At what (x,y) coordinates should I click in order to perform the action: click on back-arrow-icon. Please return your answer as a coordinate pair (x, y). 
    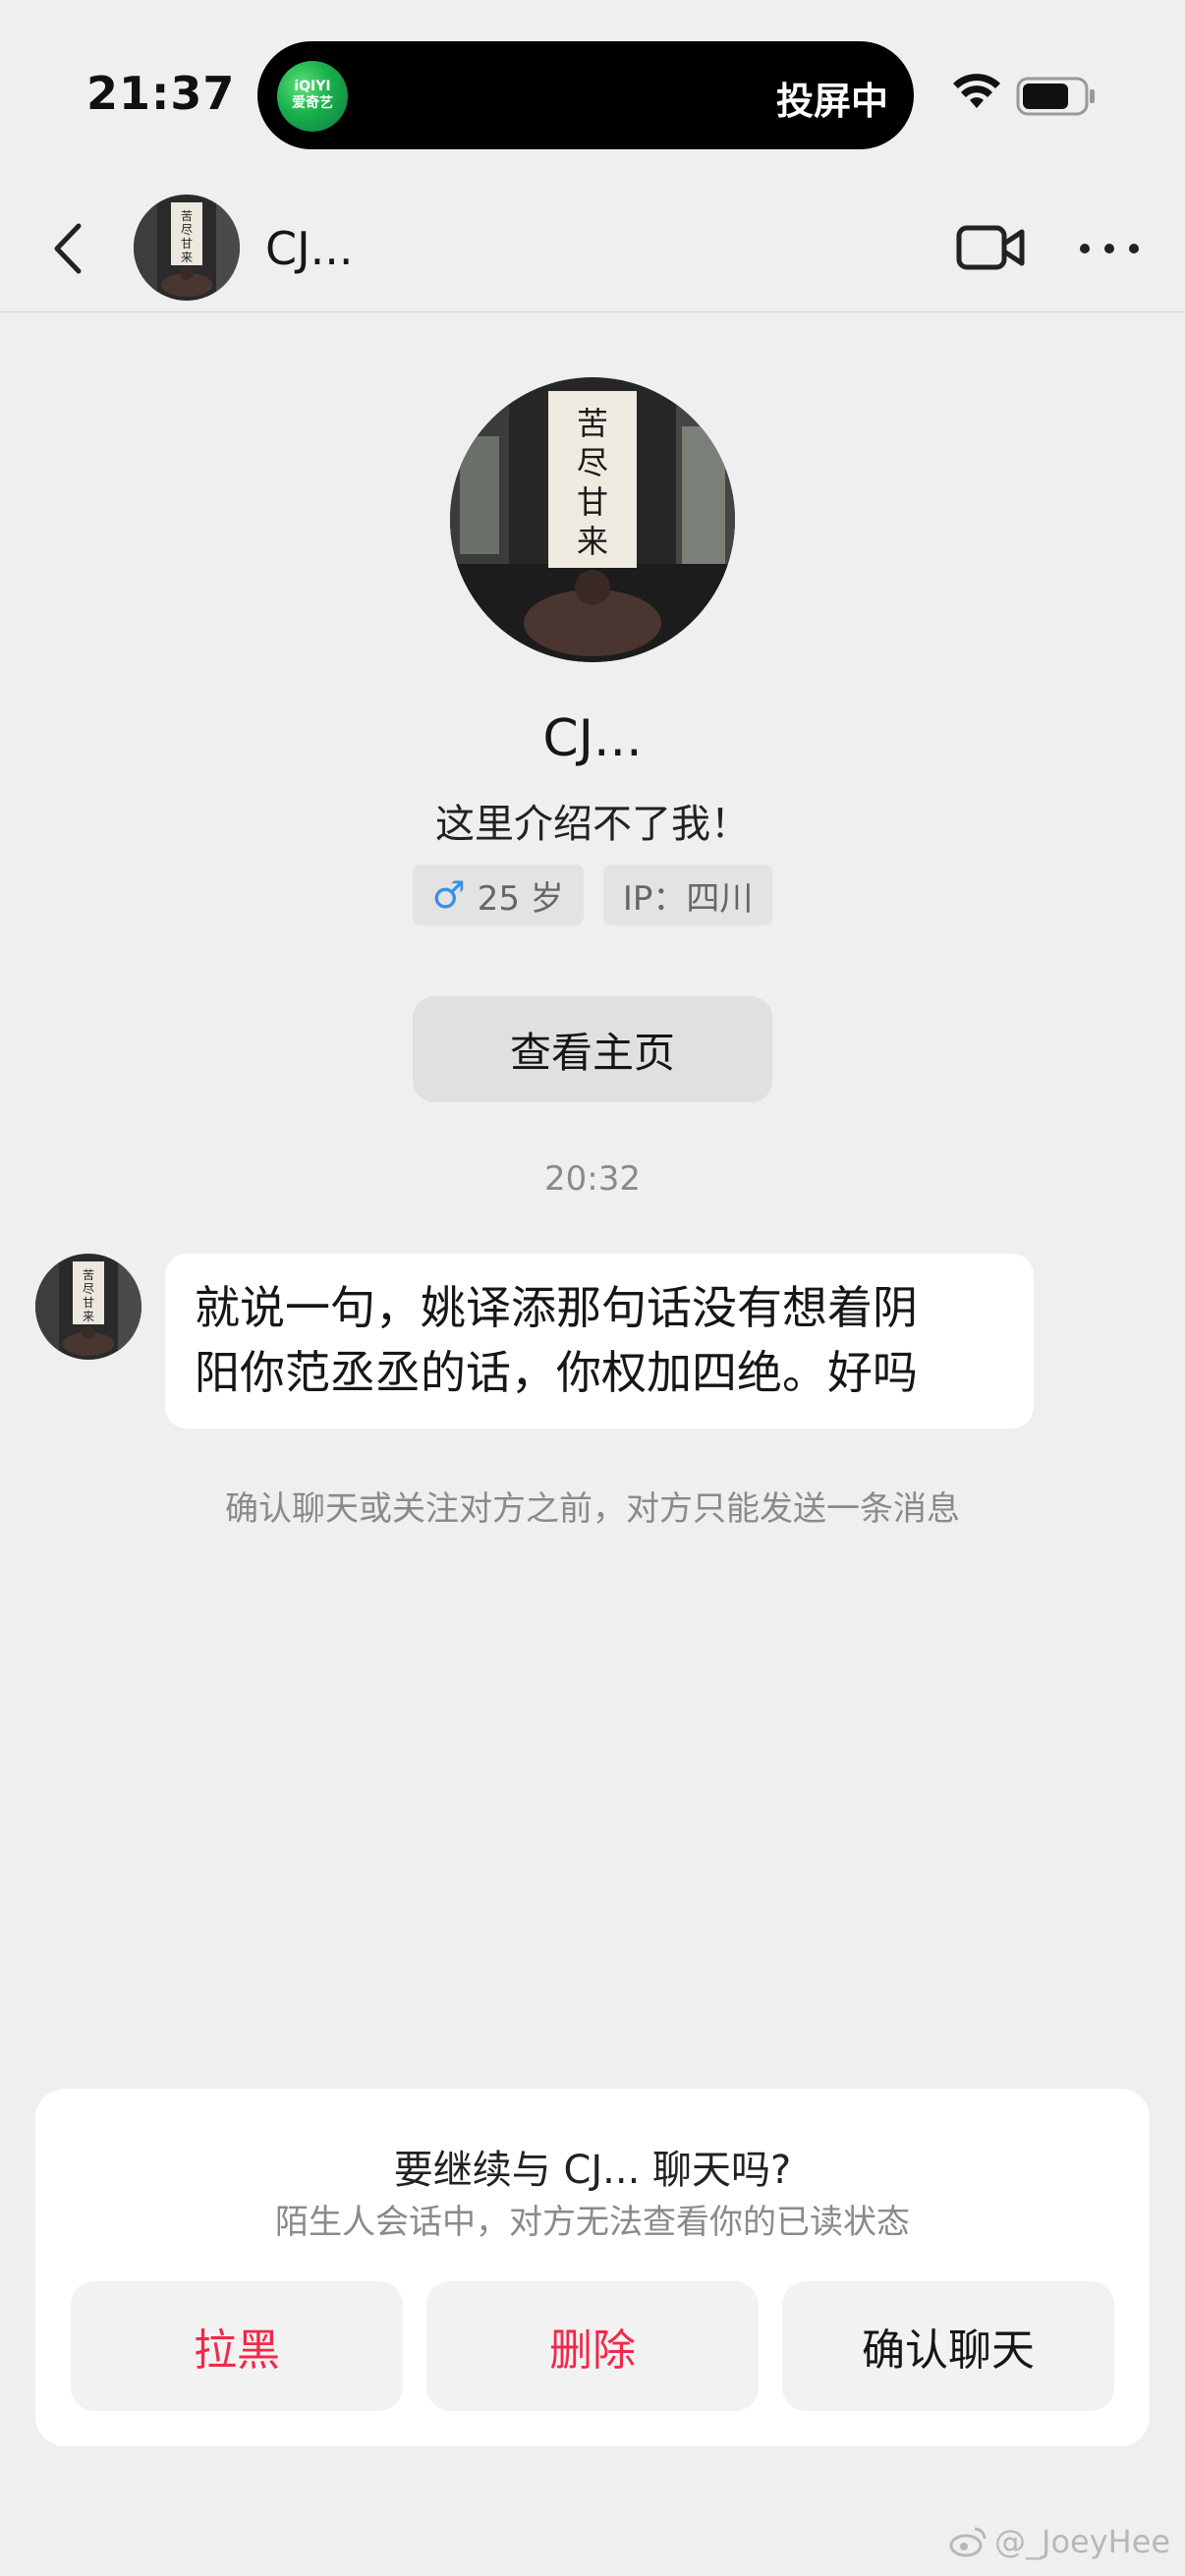
    Looking at the image, I should click on (74, 248).